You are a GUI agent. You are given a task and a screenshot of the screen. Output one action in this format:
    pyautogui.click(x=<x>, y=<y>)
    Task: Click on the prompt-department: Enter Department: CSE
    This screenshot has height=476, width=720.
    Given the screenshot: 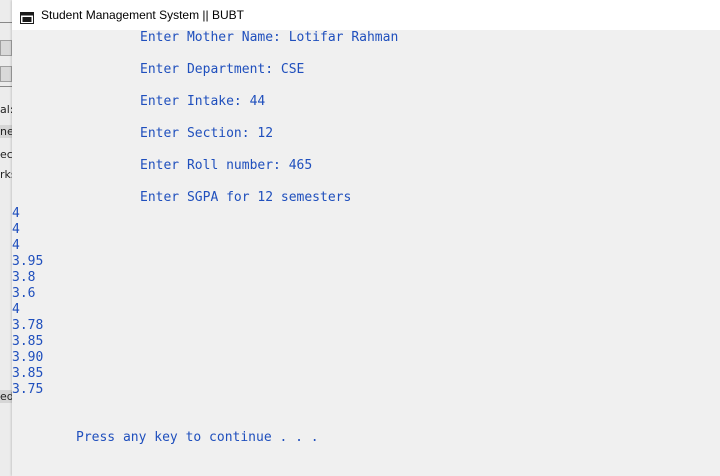 What is the action you would take?
    pyautogui.click(x=222, y=69)
    